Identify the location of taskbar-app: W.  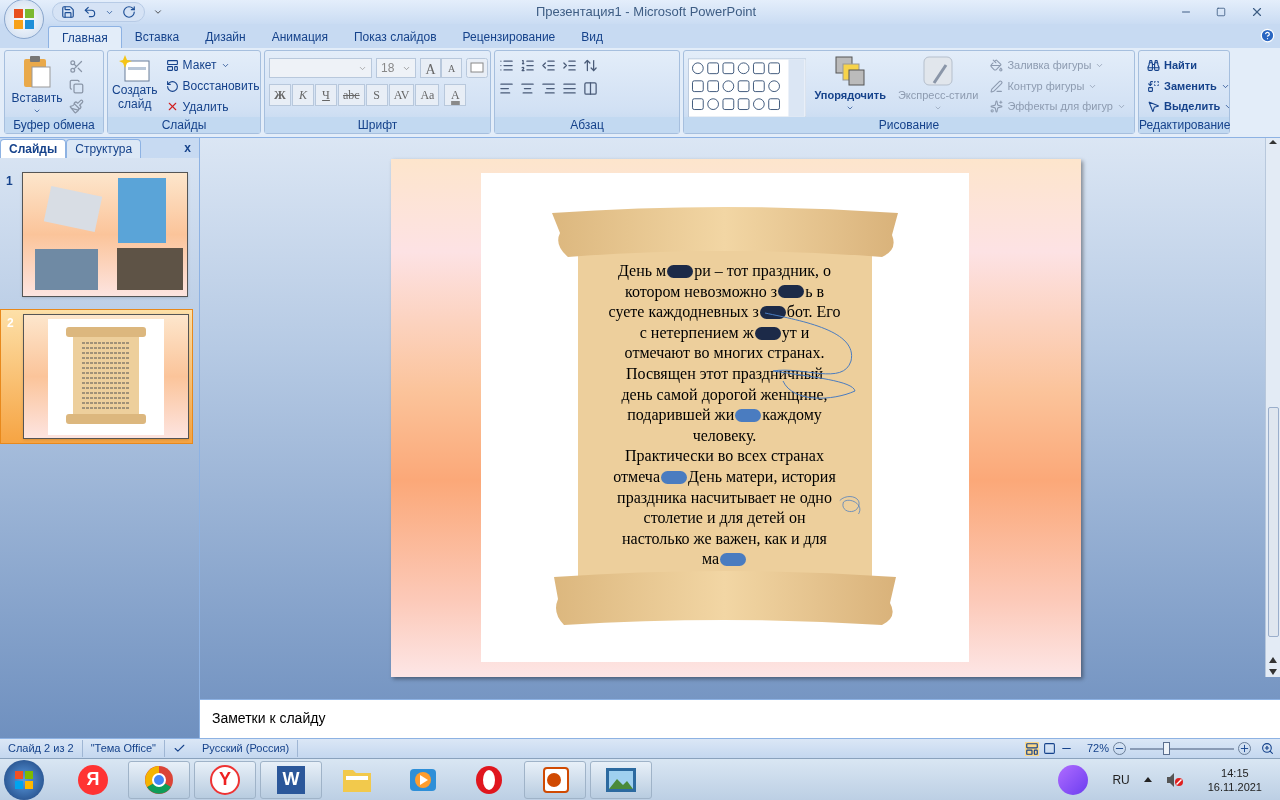
(291, 779).